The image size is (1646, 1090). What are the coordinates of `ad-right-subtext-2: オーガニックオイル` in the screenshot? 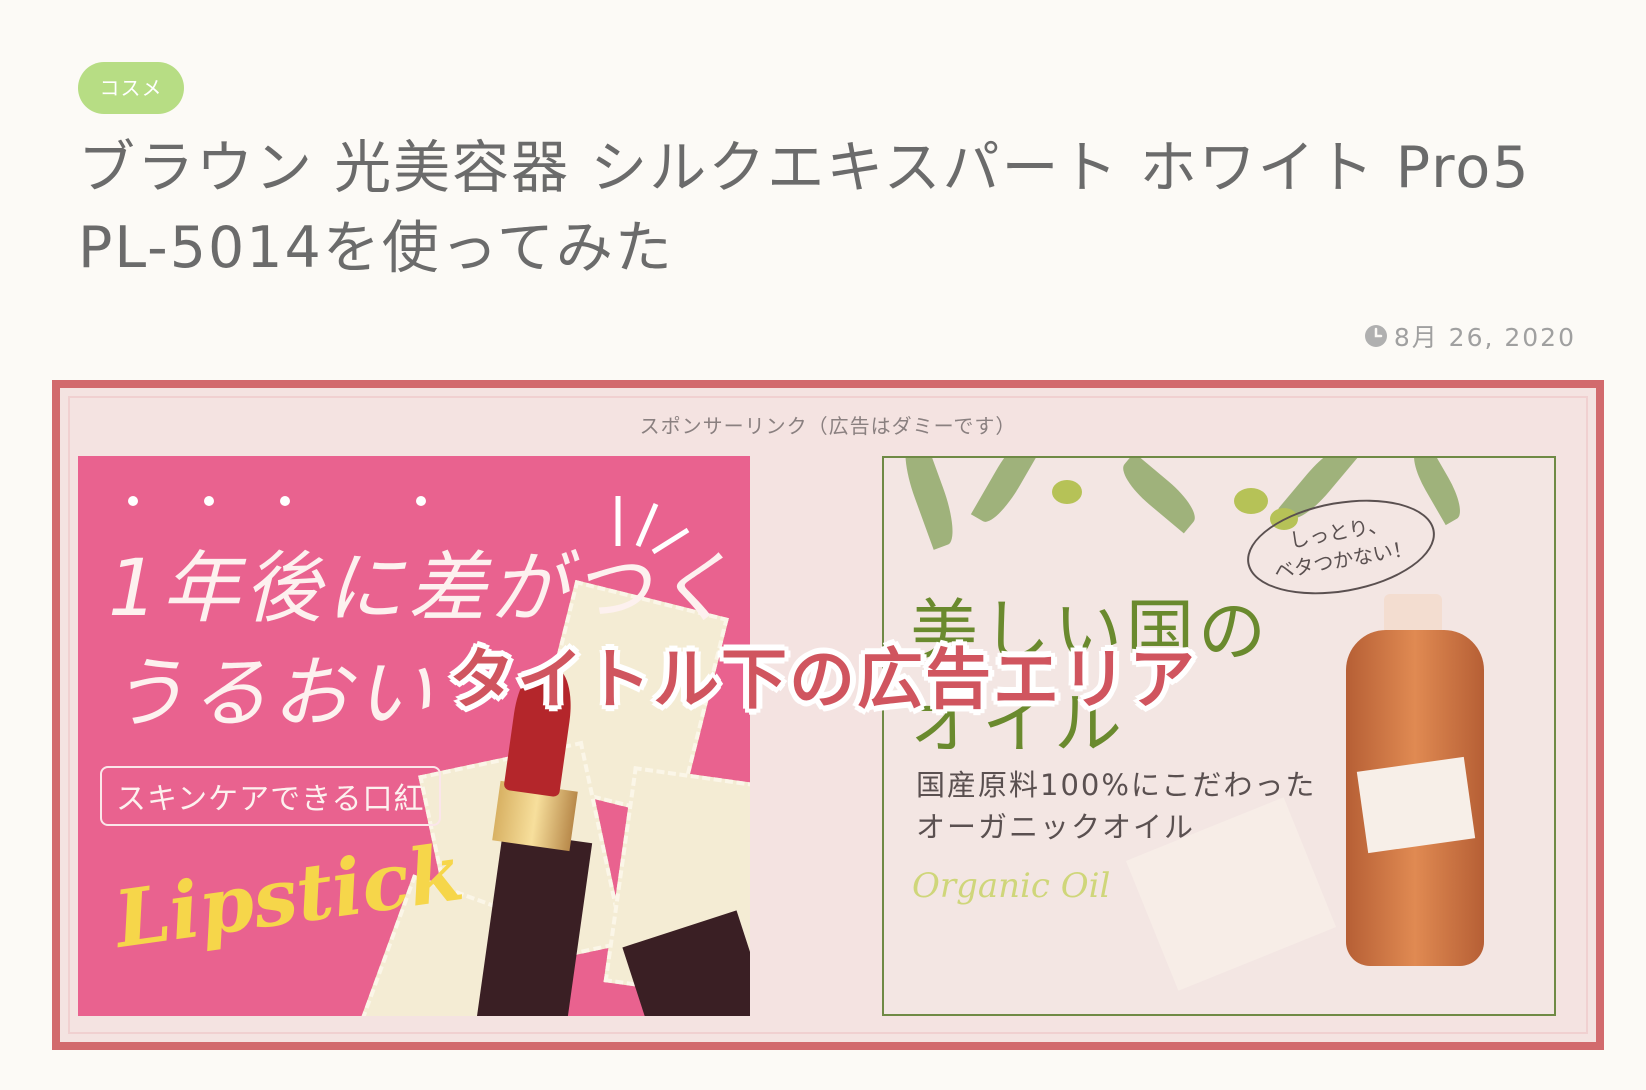 It's located at (1056, 827).